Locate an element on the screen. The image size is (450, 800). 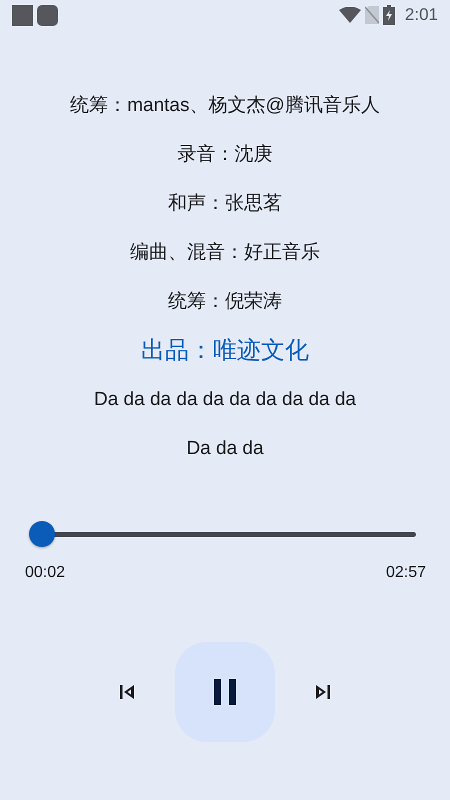
elapsed-time: 00:02 is located at coordinates (45, 573).